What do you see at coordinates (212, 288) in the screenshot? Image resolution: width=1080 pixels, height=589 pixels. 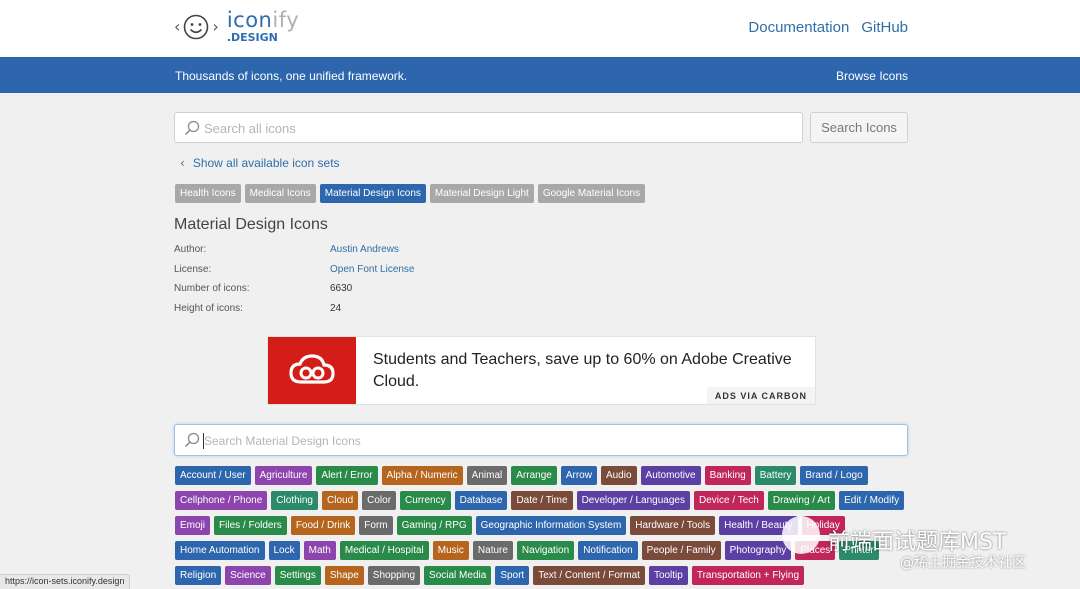 I see `meta-count-label: Number of icons:` at bounding box center [212, 288].